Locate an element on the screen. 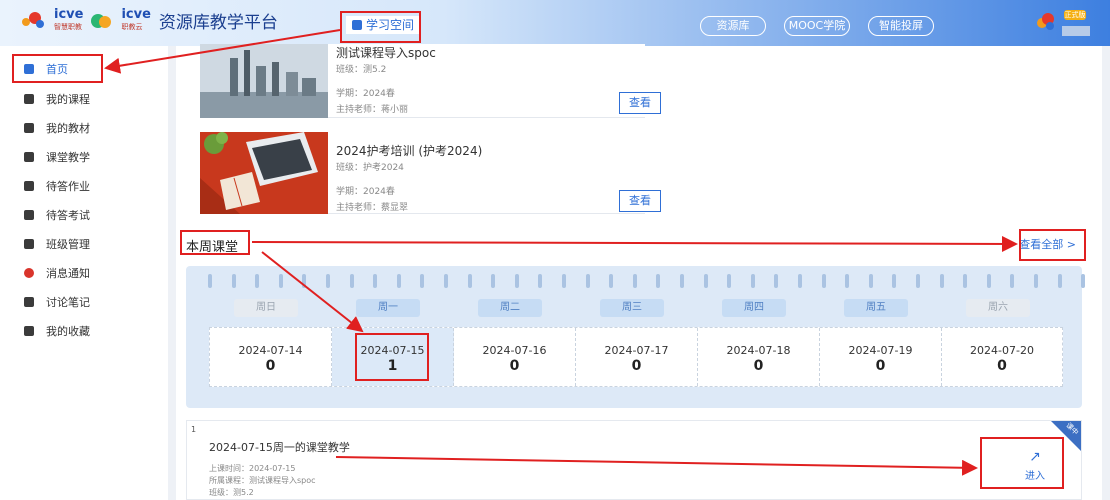 This screenshot has width=1110, height=500. sidebar-item-discussion: 讨论笔记 is located at coordinates (84, 302).